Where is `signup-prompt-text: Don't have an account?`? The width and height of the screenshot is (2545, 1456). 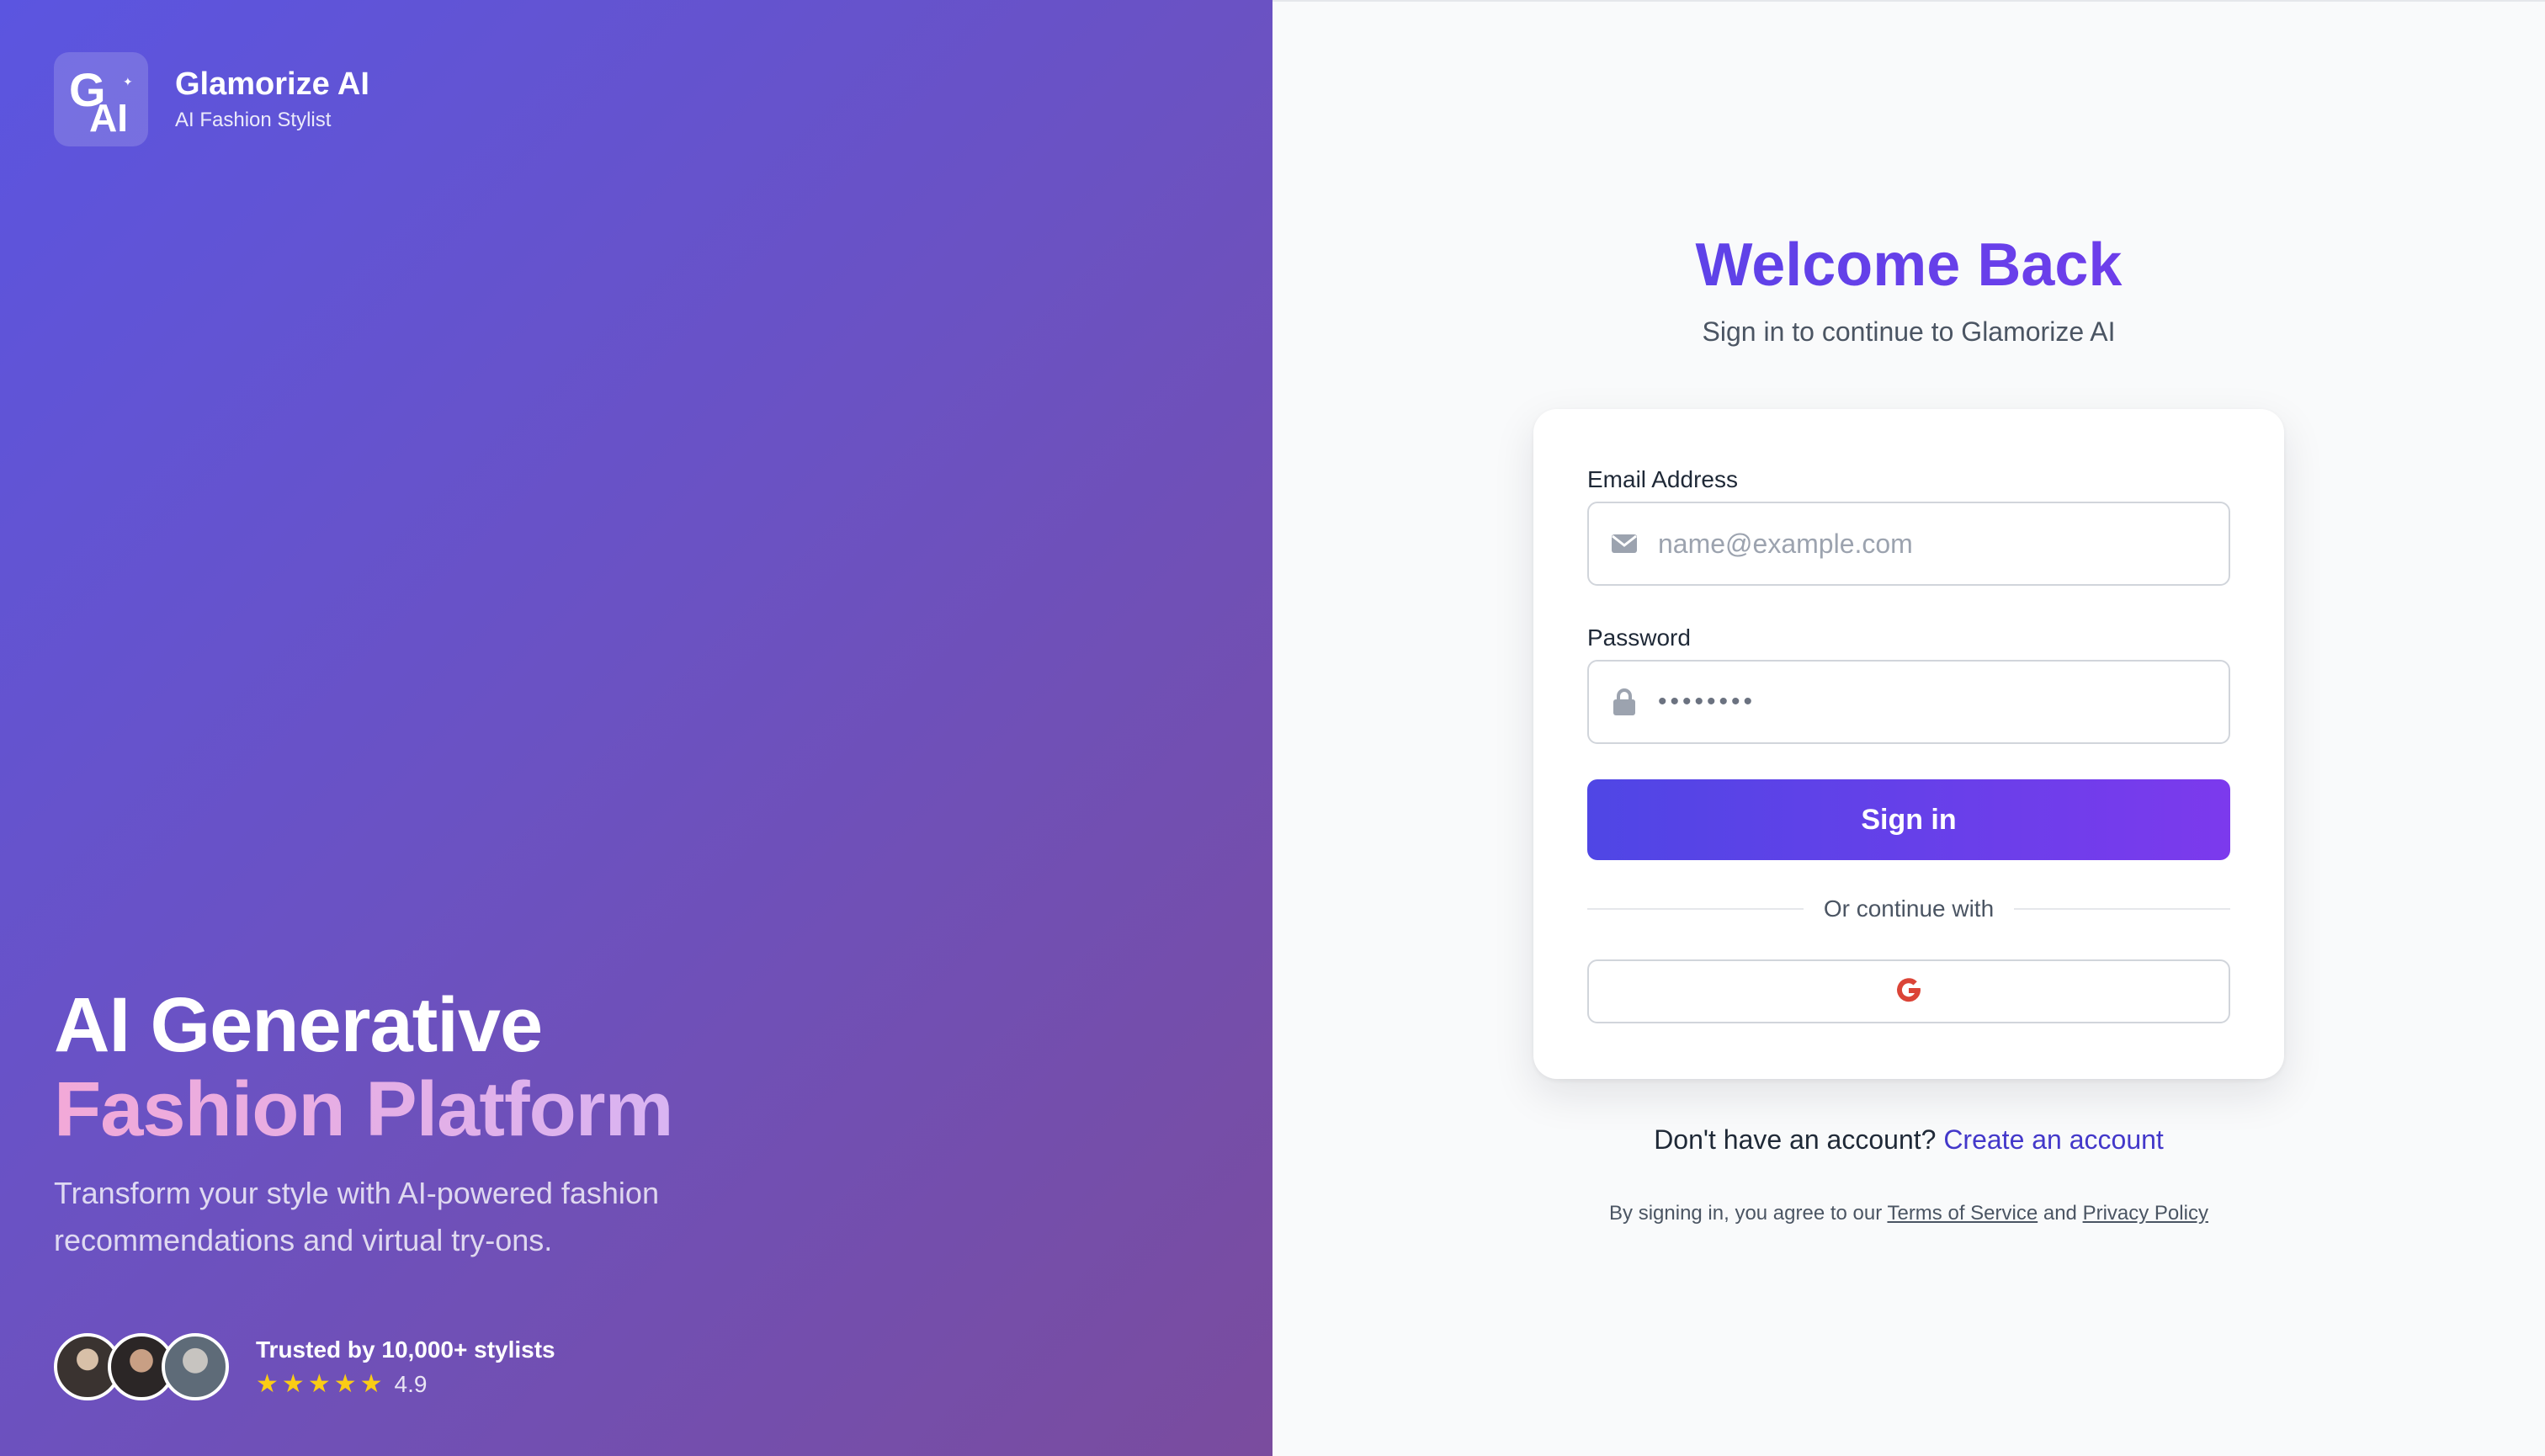
signup-prompt-text: Don't have an account? is located at coordinates (1796, 1139).